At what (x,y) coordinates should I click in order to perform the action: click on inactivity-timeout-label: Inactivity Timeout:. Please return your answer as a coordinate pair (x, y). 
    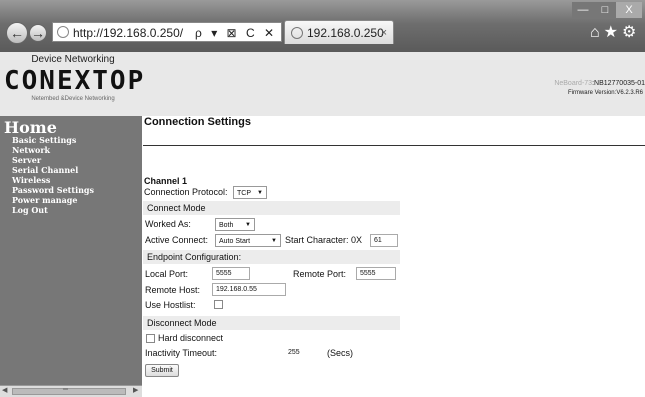
    Looking at the image, I should click on (181, 353).